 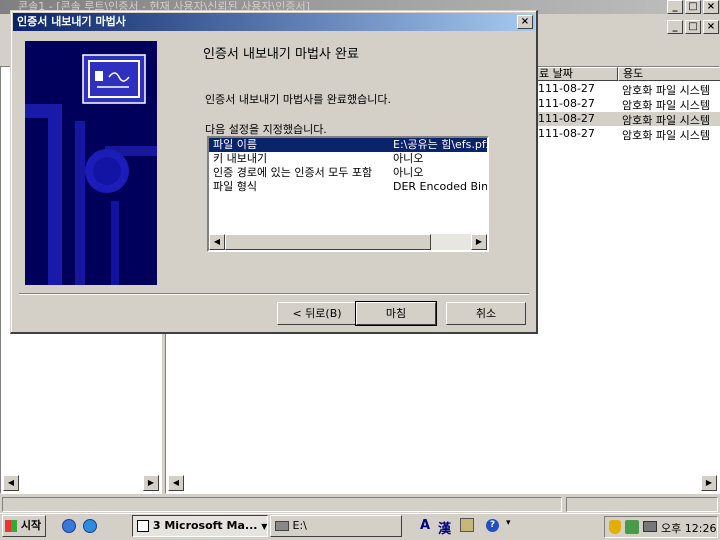 I want to click on main-minimize-button: _, so click(x=675, y=7).